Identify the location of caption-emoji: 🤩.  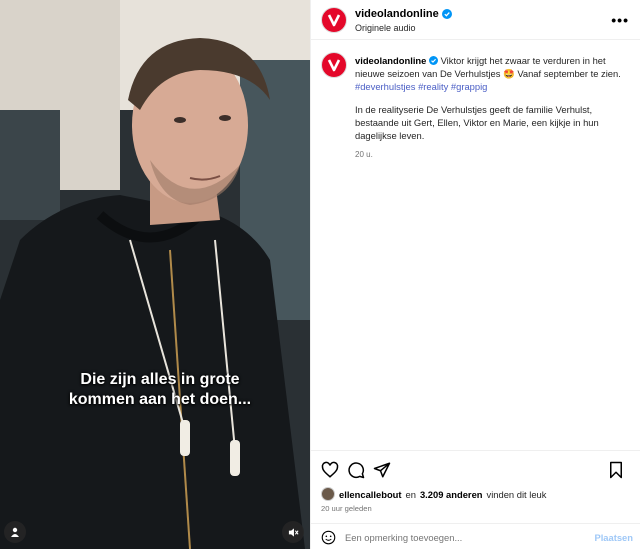
(509, 73).